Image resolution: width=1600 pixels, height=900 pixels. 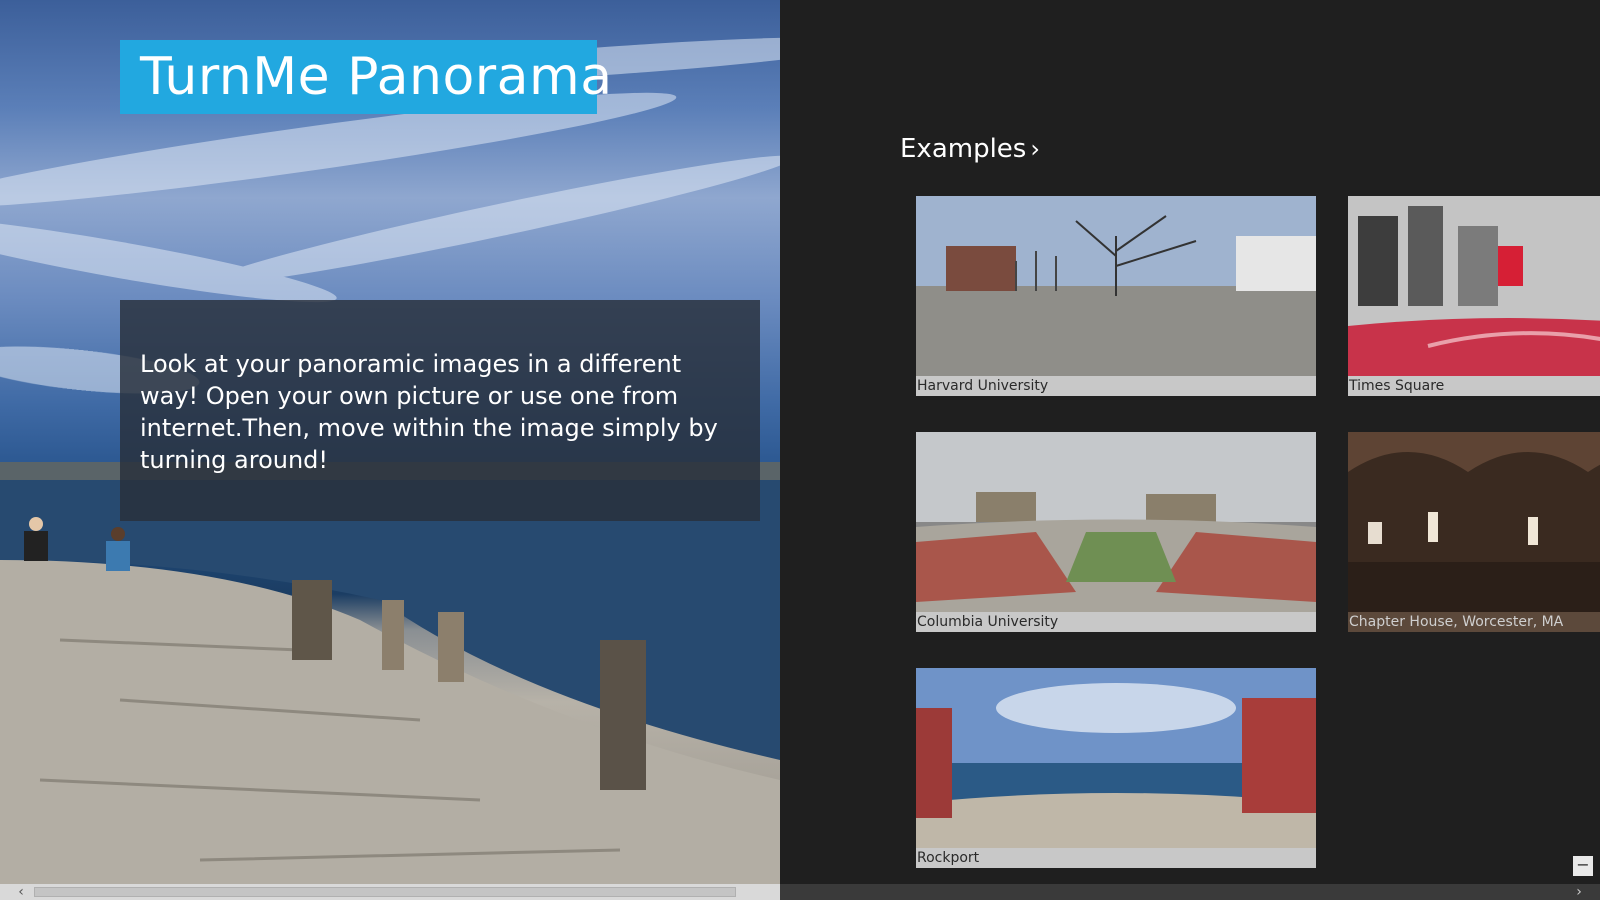 I want to click on harvard-thumbnail, so click(x=1116, y=286).